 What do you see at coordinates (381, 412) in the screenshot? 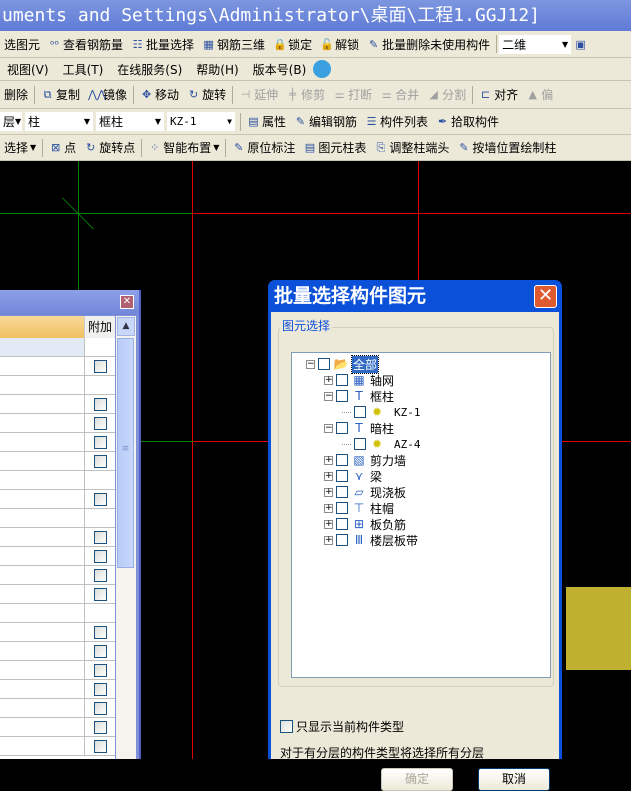
I see `tree-node: ✹ KZ-1` at bounding box center [381, 412].